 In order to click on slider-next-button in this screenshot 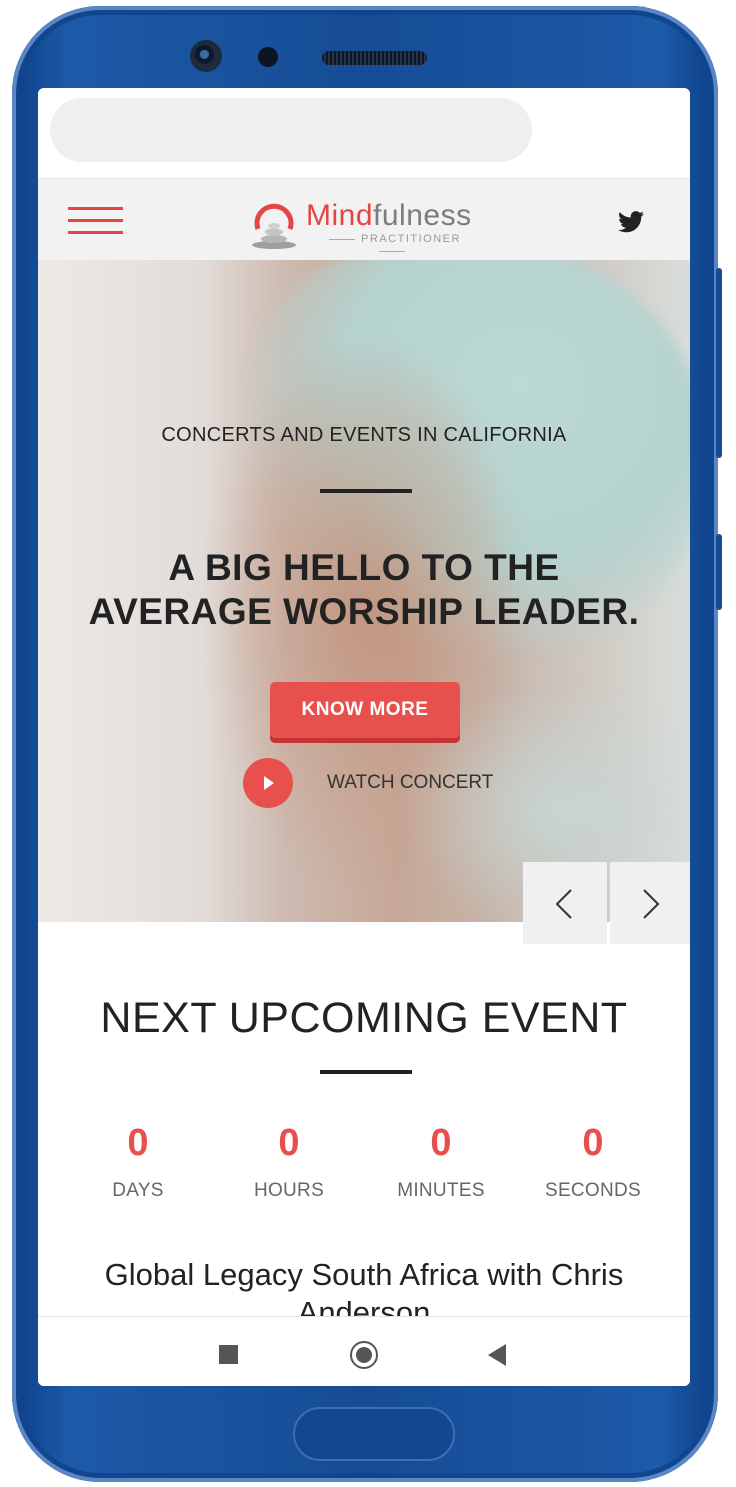, I will do `click(650, 903)`.